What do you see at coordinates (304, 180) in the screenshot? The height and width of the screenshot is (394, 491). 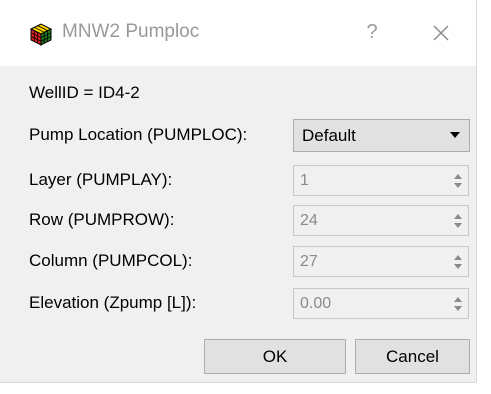 I see `layer-value: 1` at bounding box center [304, 180].